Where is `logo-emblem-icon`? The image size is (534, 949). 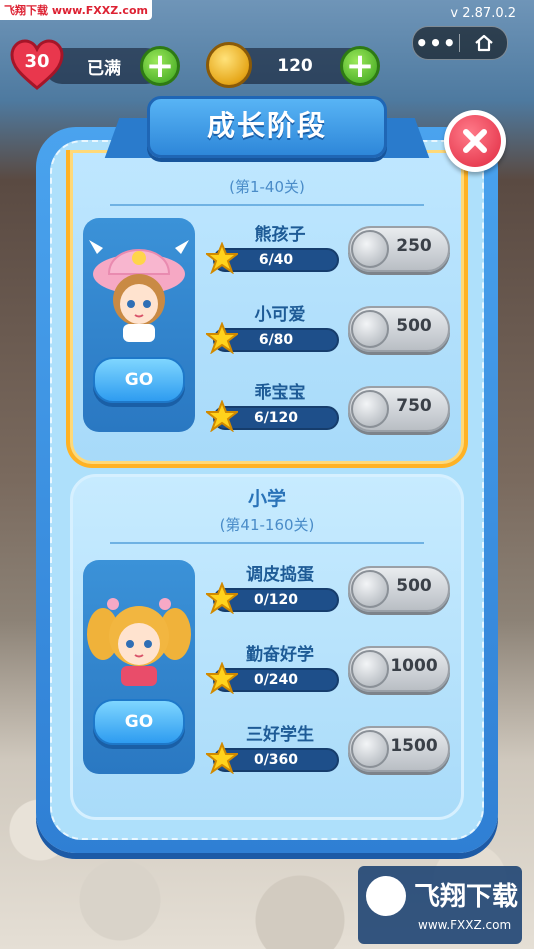
logo-emblem-icon is located at coordinates (386, 896).